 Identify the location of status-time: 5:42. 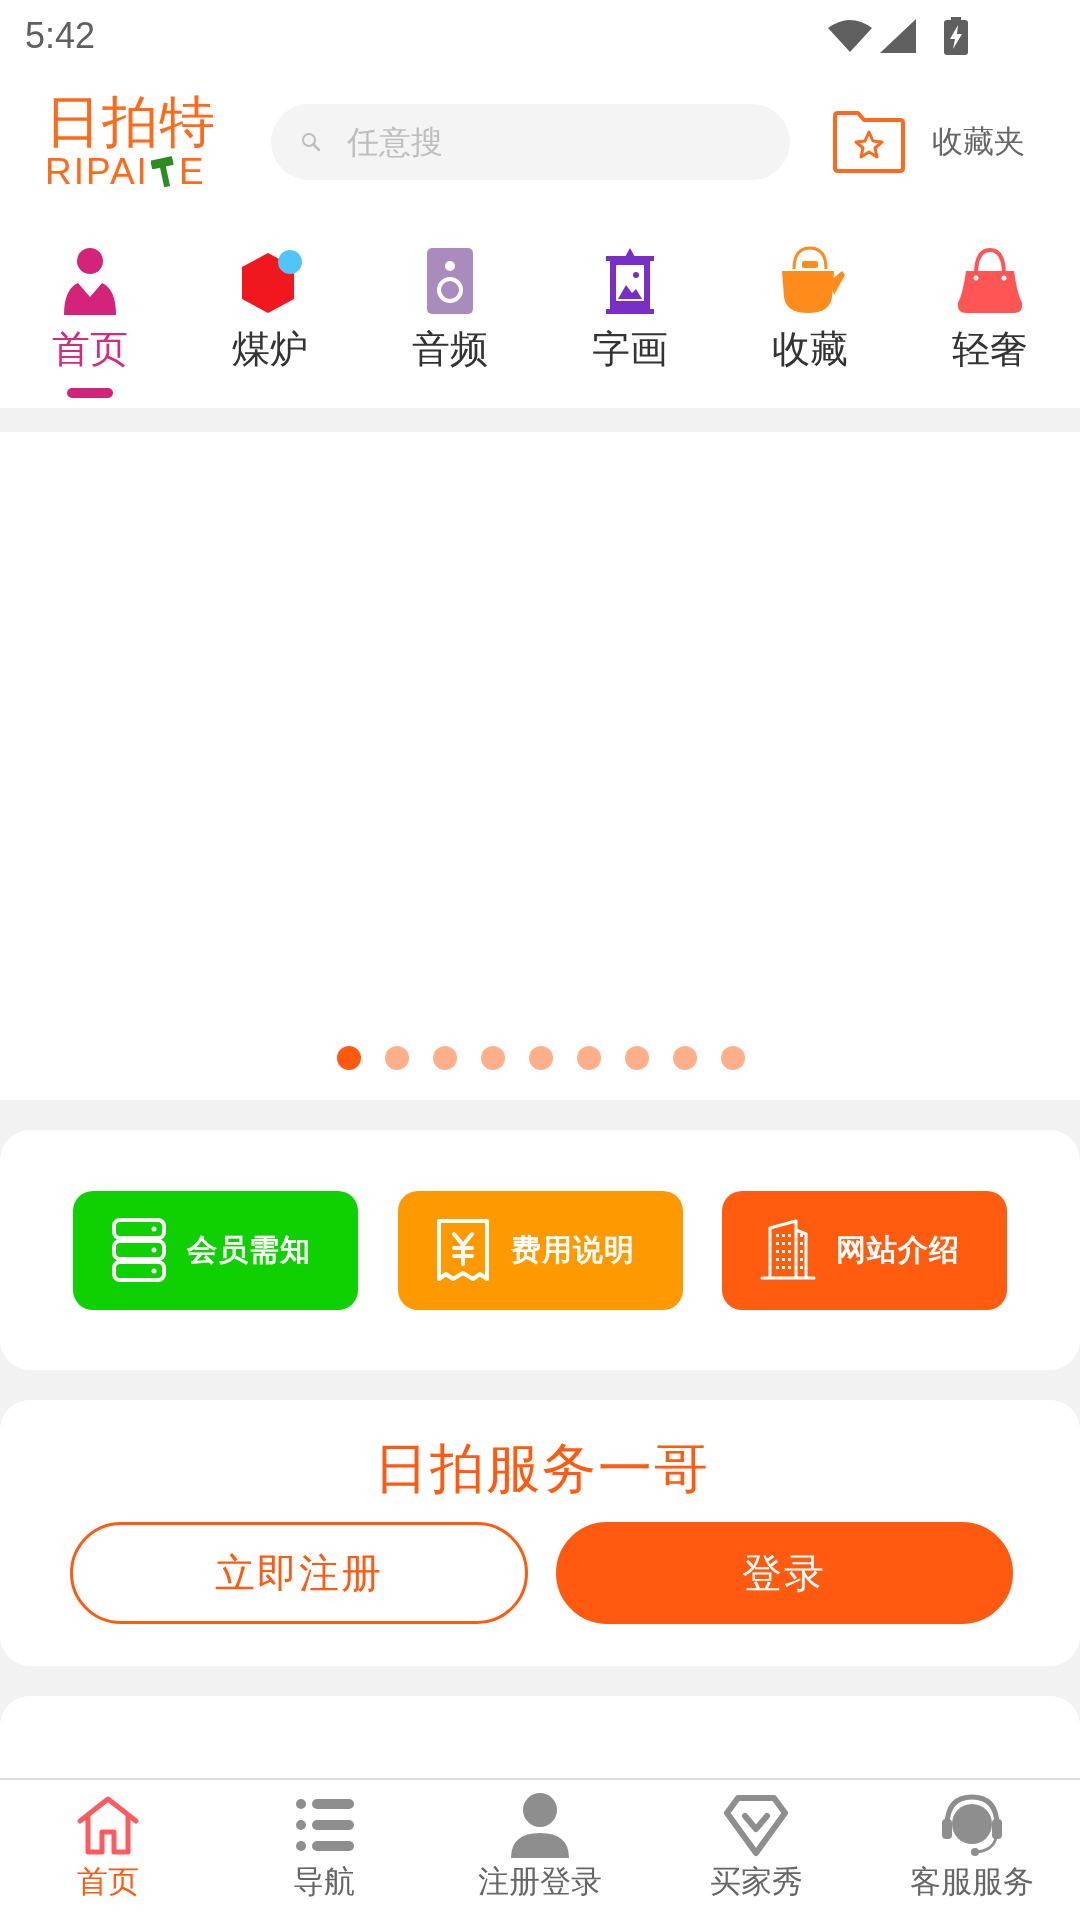
(60, 36).